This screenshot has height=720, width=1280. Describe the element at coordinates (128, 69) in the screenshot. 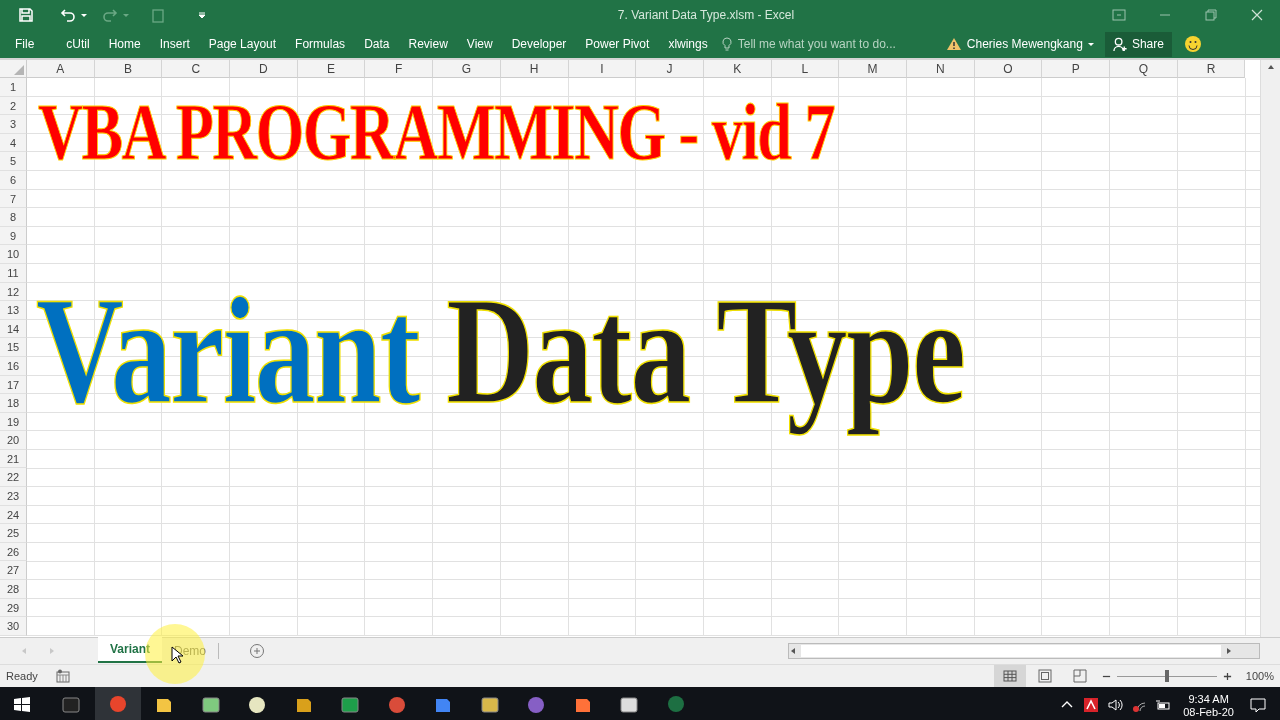

I see `column-header: B` at that location.